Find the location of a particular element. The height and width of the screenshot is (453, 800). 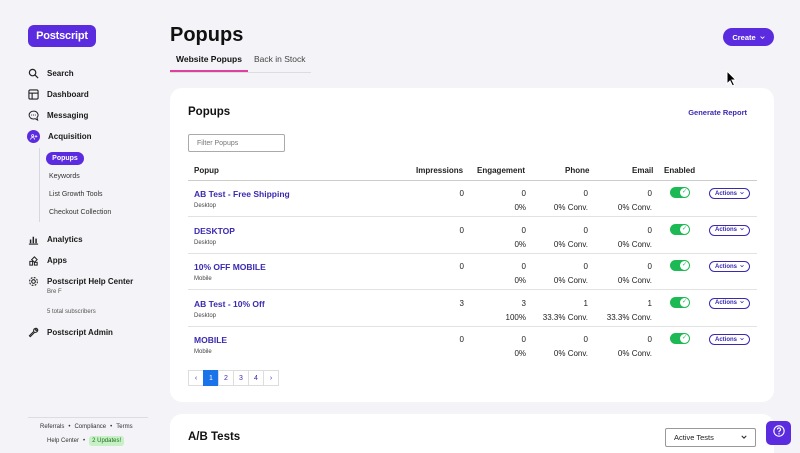

footer-help-row: Help Center • 2 Updates! is located at coordinates (86, 441).